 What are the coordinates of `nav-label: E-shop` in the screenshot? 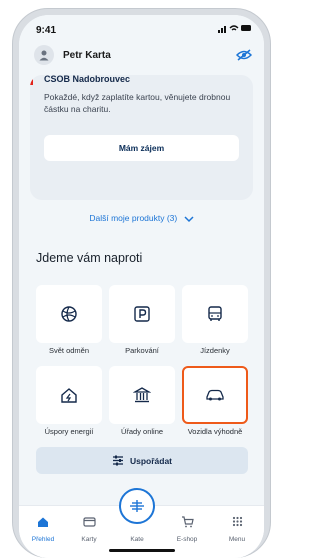 It's located at (187, 539).